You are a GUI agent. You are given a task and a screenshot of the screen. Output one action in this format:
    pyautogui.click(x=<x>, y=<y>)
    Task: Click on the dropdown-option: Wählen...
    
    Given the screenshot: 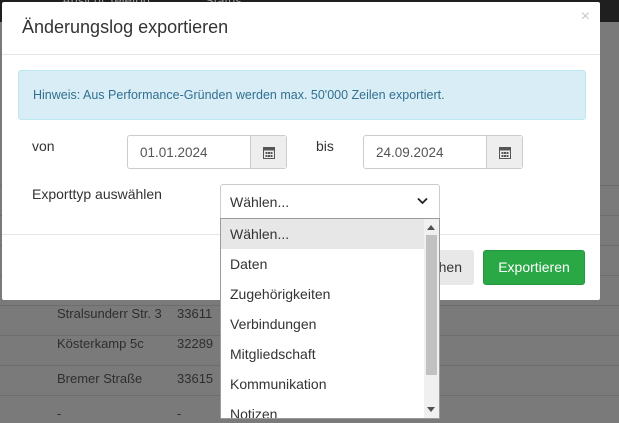 What is the action you would take?
    pyautogui.click(x=323, y=234)
    